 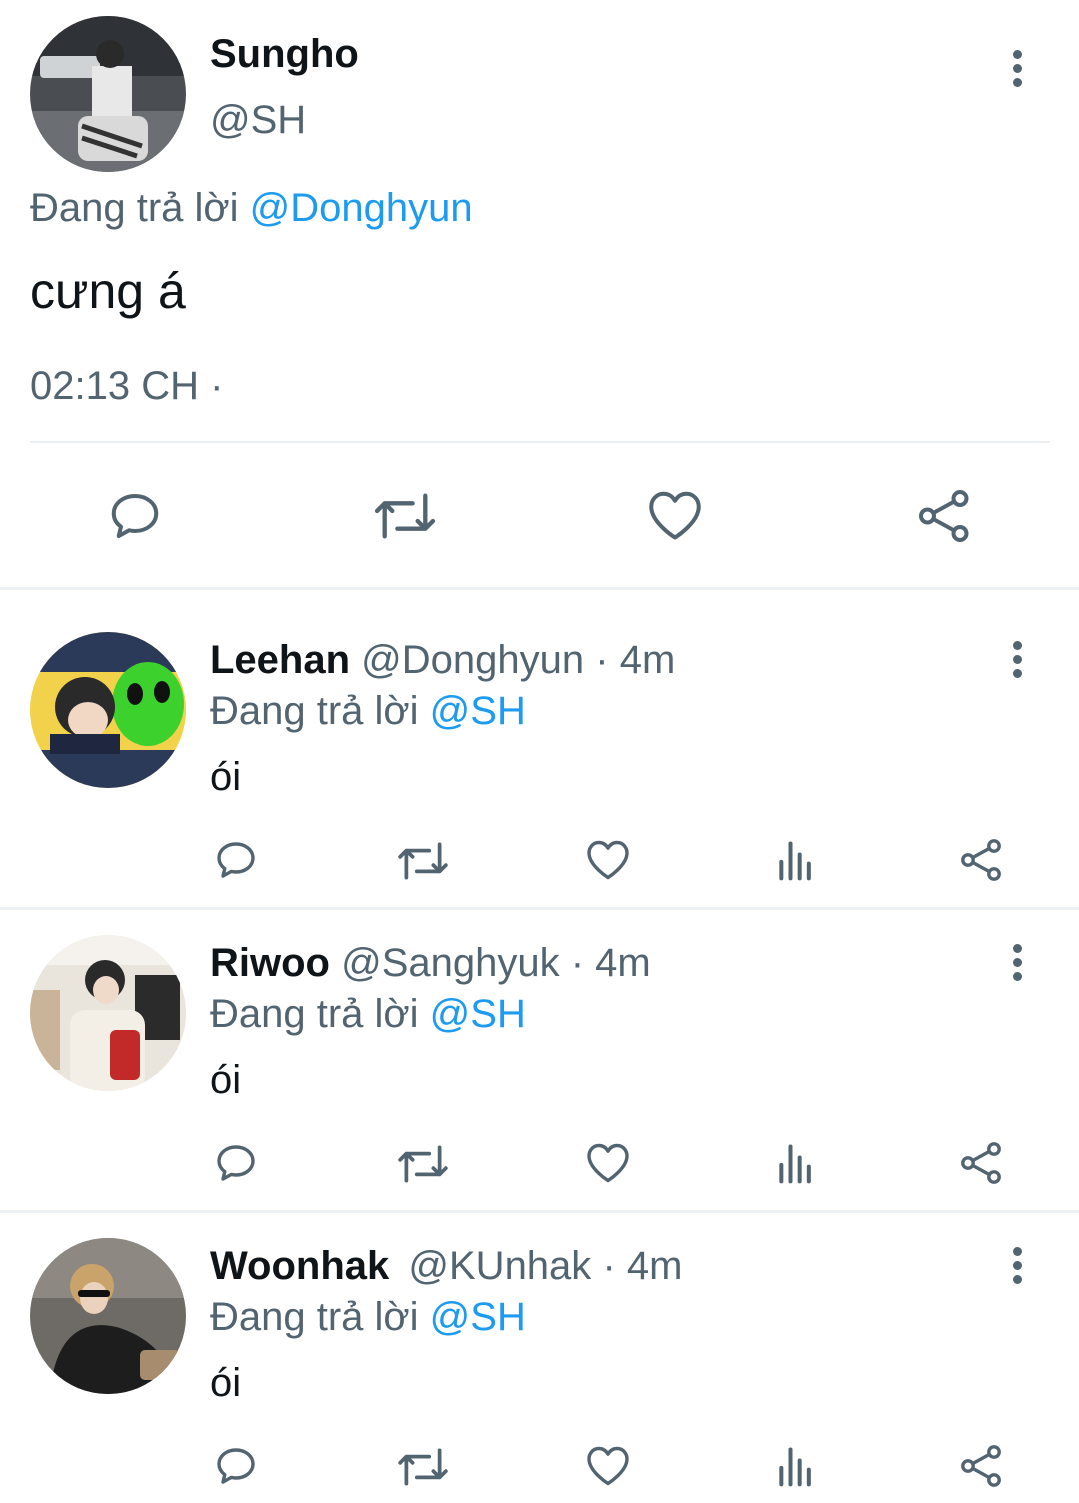 What do you see at coordinates (258, 120) in the screenshot?
I see `author-handle: @SH` at bounding box center [258, 120].